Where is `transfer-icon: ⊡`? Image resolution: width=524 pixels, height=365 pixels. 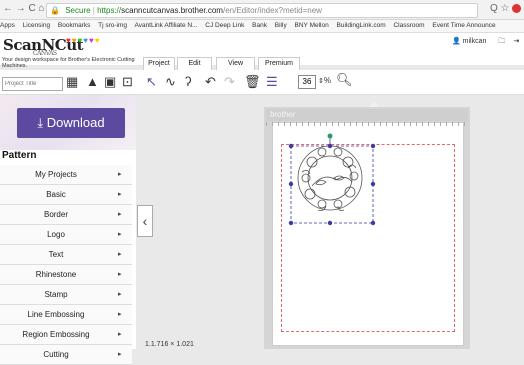
transfer-icon: ⊡ is located at coordinates (127, 82).